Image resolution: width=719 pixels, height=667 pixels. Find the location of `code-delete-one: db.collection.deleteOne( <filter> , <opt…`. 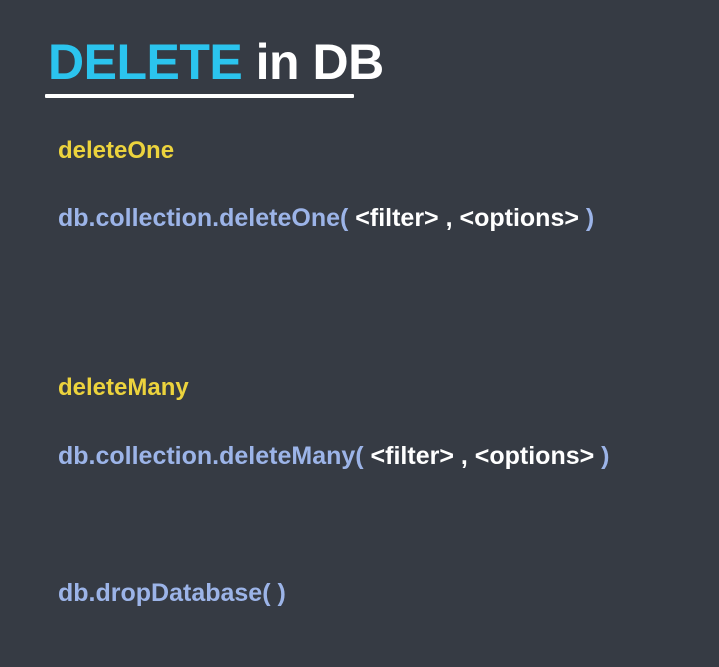

code-delete-one: db.collection.deleteOne( <filter> , <opt… is located at coordinates (326, 218).